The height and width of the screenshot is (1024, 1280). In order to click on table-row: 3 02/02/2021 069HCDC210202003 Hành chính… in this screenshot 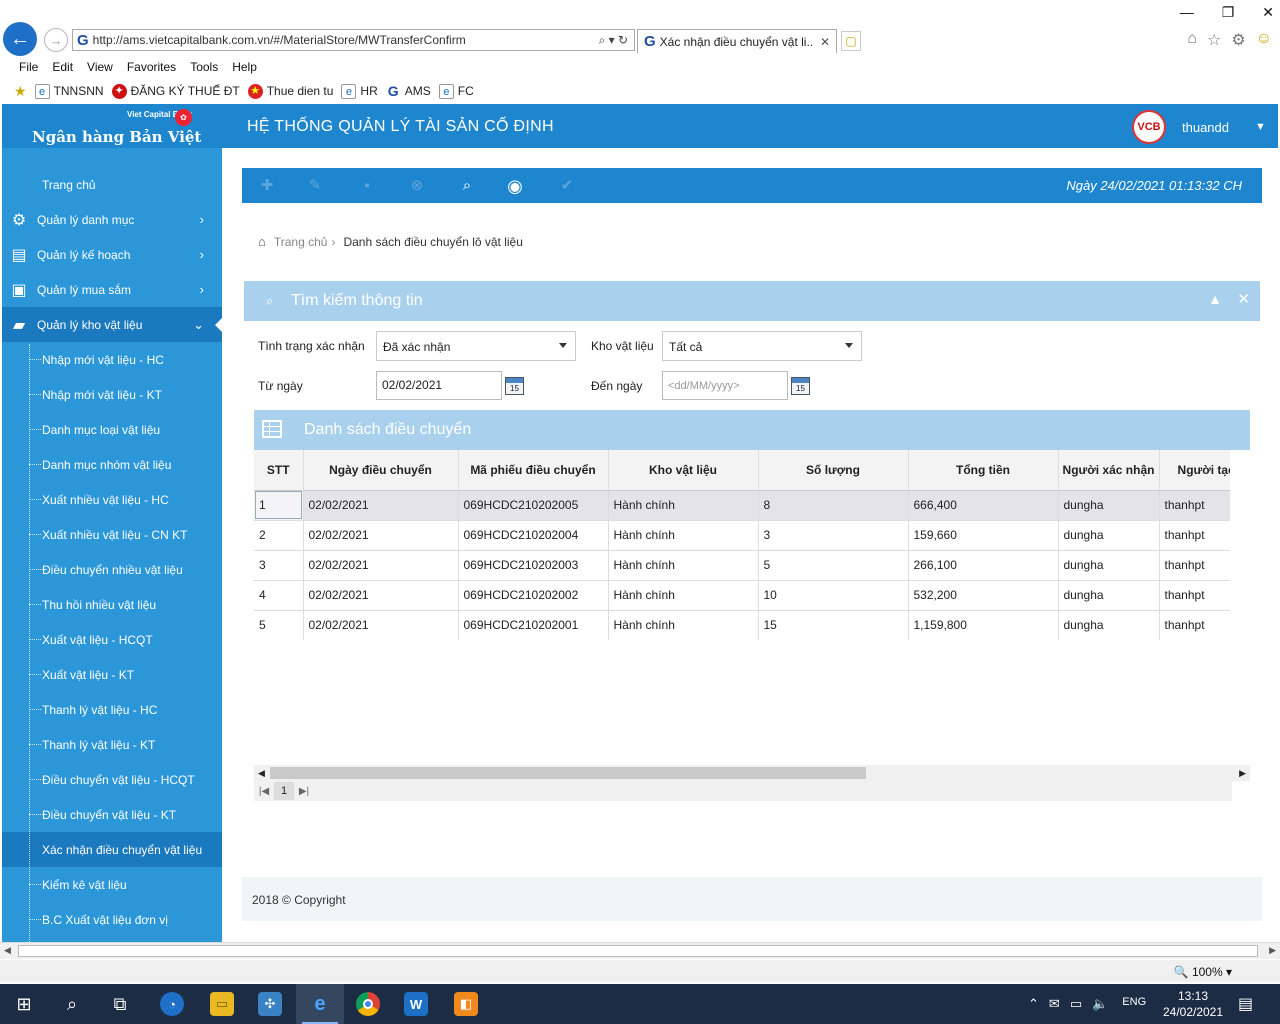, I will do `click(742, 565)`.